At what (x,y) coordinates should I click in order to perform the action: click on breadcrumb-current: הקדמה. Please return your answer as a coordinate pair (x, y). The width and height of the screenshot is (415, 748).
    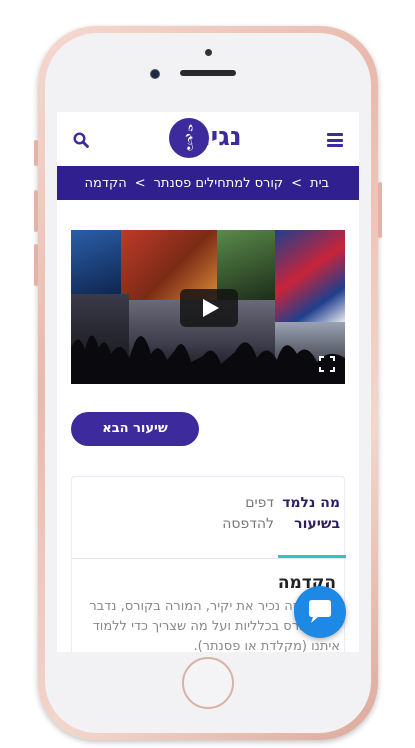
    Looking at the image, I should click on (105, 183).